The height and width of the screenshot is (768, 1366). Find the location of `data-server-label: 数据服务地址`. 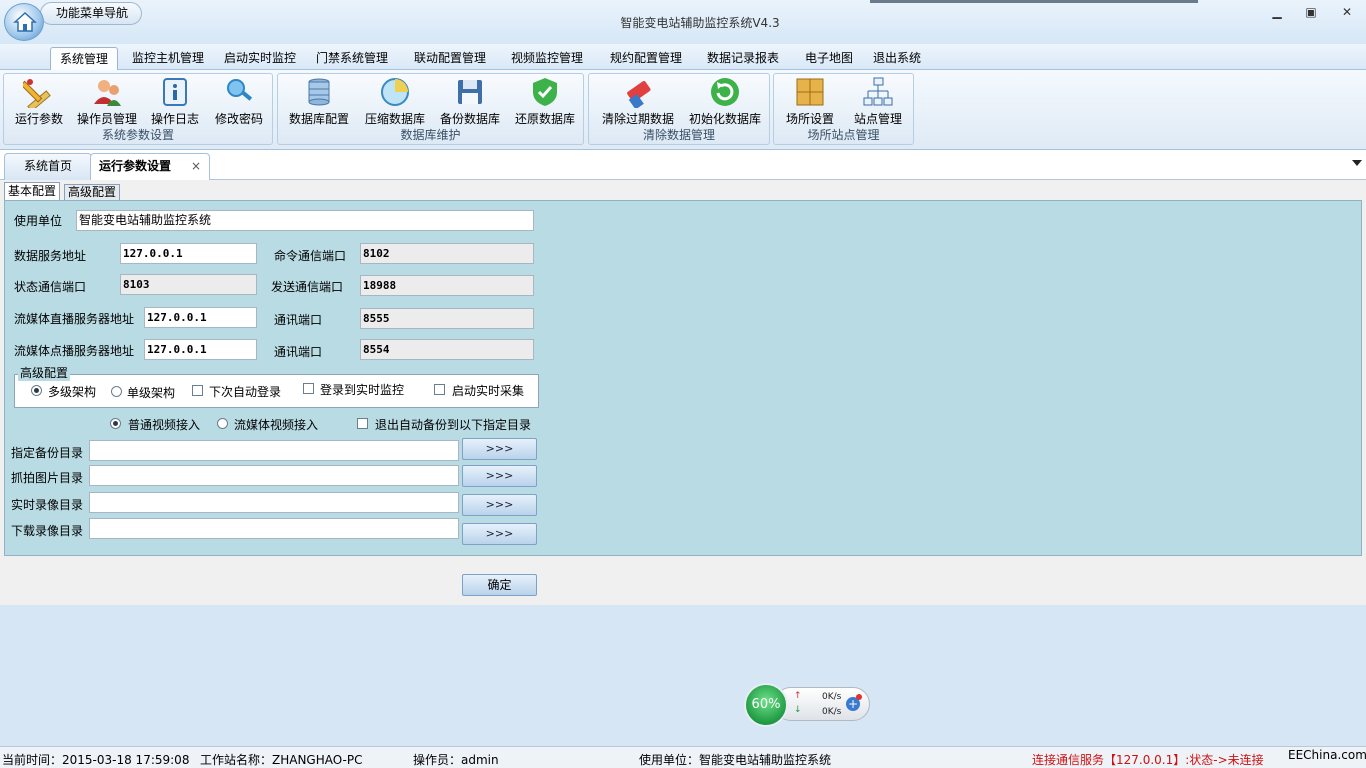

data-server-label: 数据服务地址 is located at coordinates (50, 256).